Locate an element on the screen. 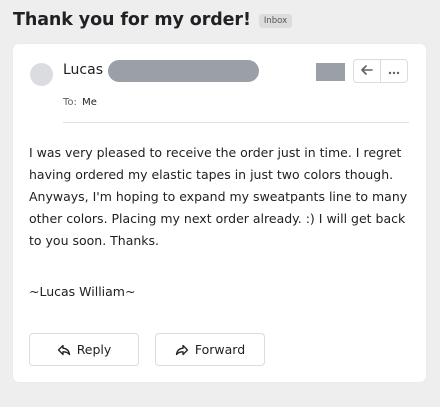 This screenshot has height=407, width=440. more-horizontal-icon is located at coordinates (394, 71).